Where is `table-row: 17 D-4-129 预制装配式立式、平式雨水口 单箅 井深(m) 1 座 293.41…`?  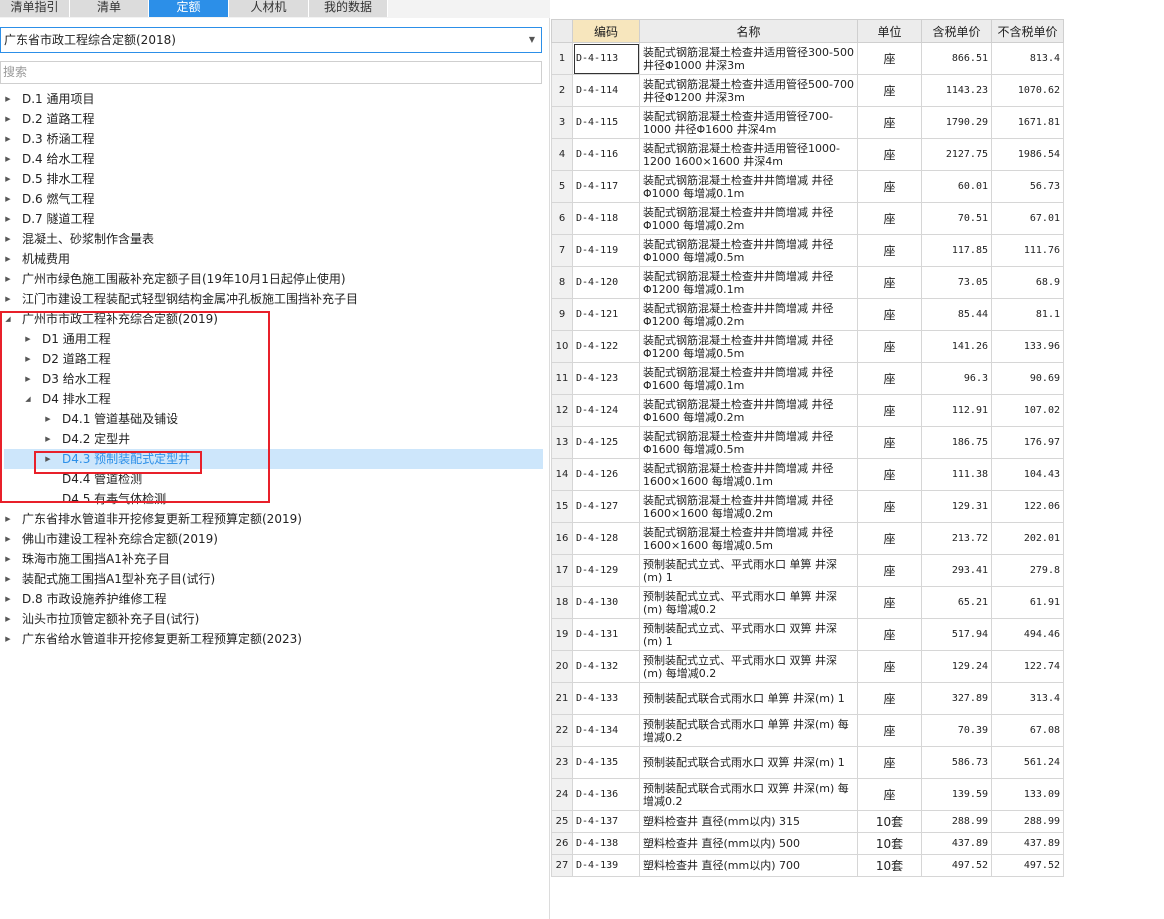
table-row: 17 D-4-129 预制装配式立式、平式雨水口 单箅 井深(m) 1 座 293.41… is located at coordinates (807, 570).